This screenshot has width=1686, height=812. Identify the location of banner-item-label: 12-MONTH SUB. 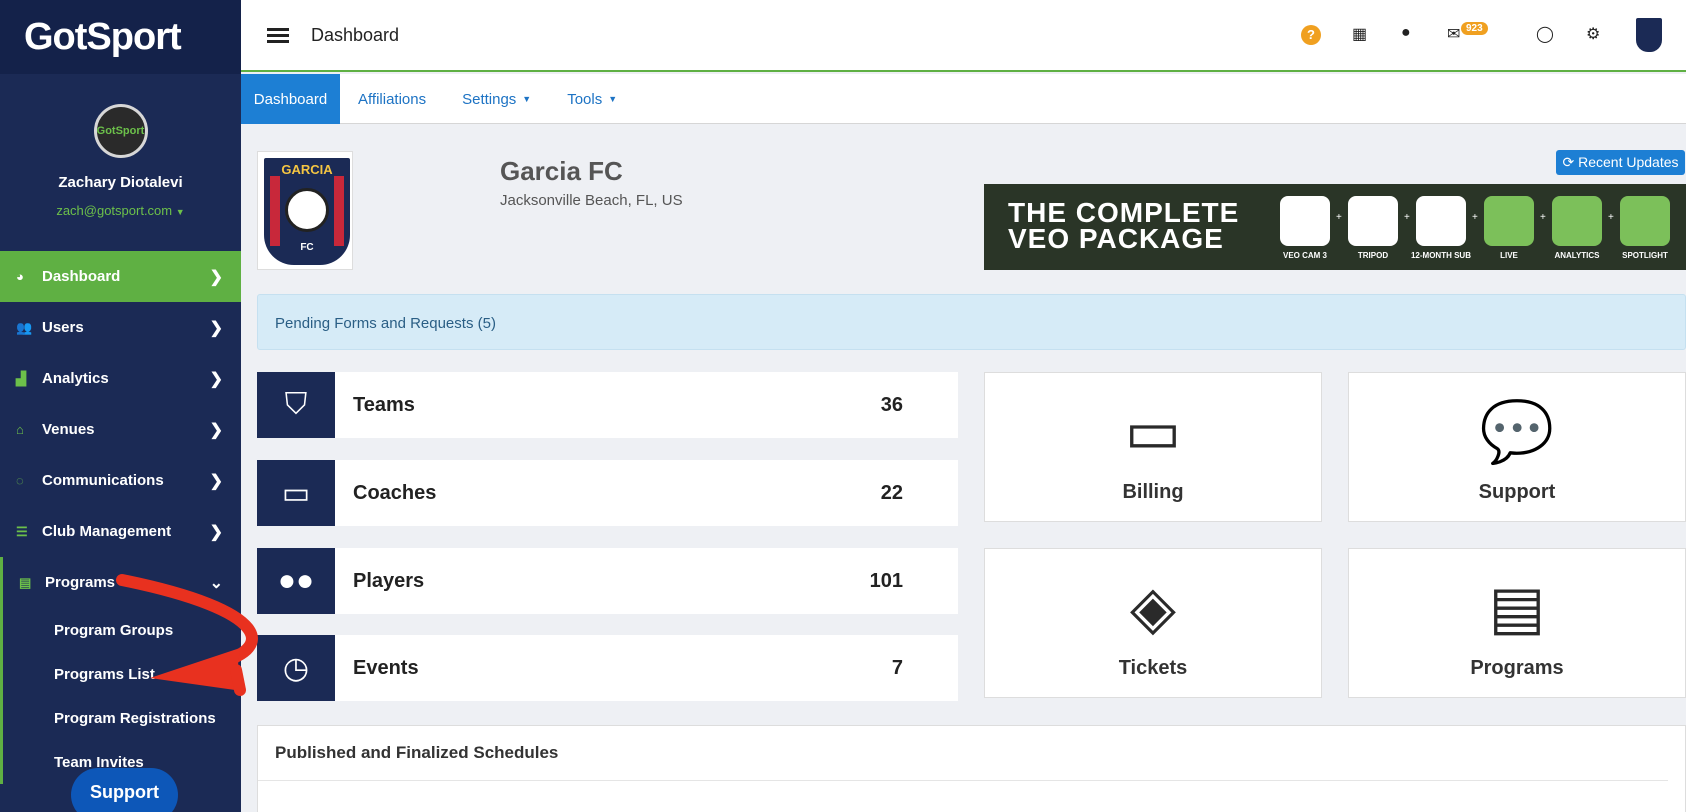
(1440, 255).